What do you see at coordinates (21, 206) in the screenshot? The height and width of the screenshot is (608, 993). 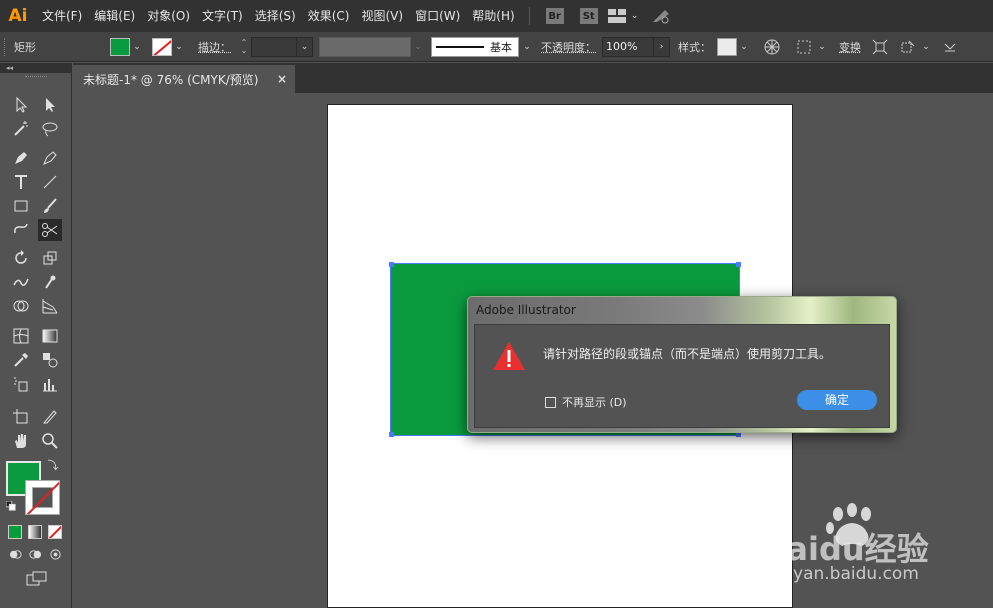 I see `rectangle-tool-icon` at bounding box center [21, 206].